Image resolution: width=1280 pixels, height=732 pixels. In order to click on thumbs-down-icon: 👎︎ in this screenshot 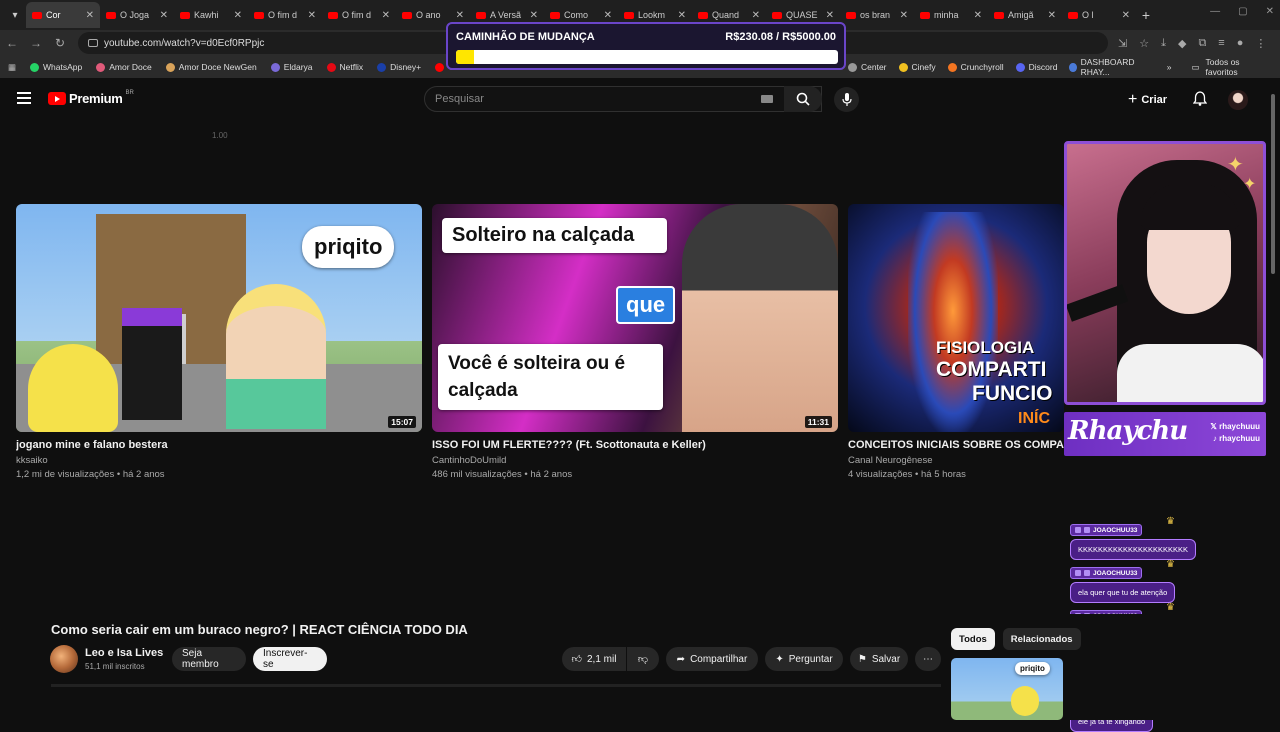, I will do `click(643, 659)`.